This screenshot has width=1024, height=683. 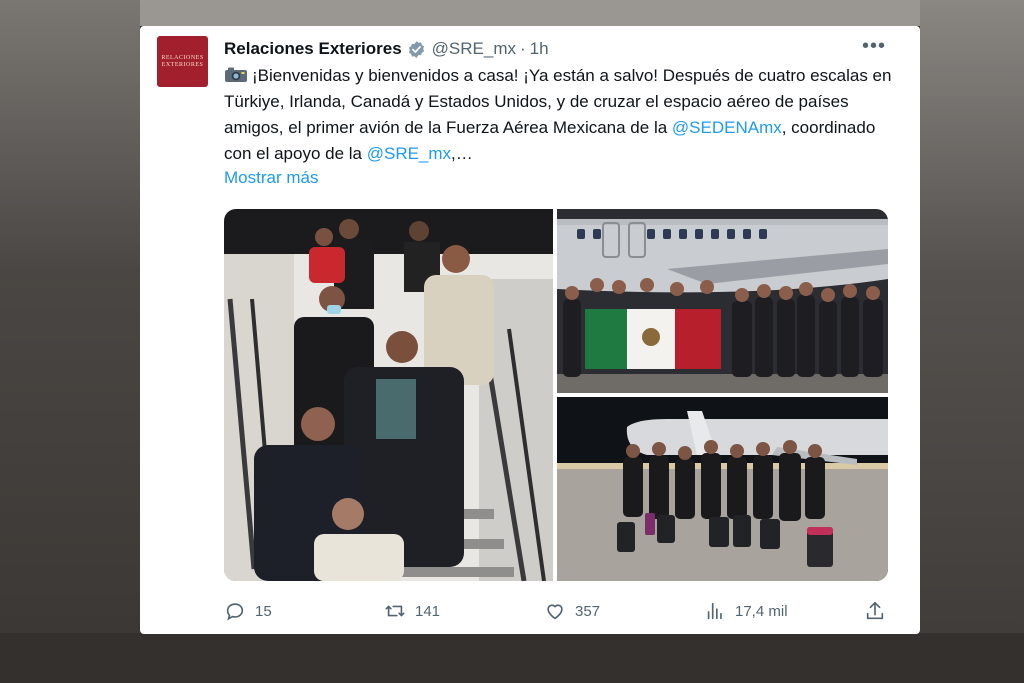 I want to click on avatar-text-1: RELACIONES, so click(x=182, y=57).